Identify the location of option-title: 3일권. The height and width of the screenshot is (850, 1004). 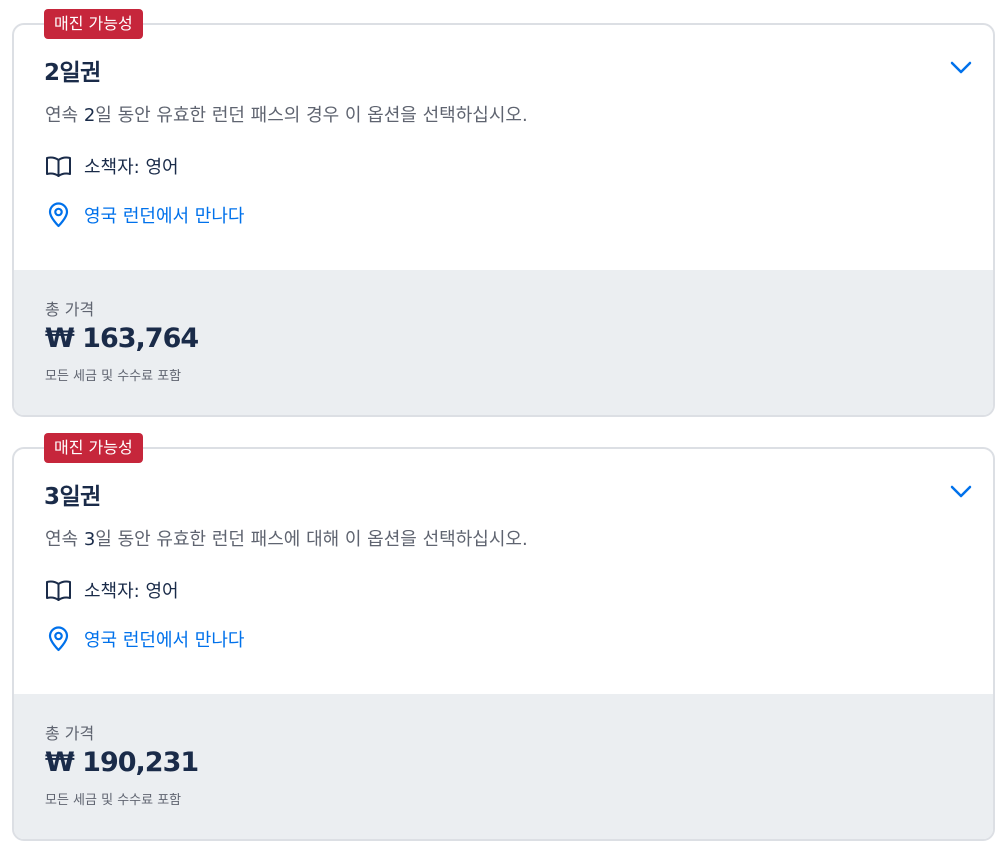
(72, 497).